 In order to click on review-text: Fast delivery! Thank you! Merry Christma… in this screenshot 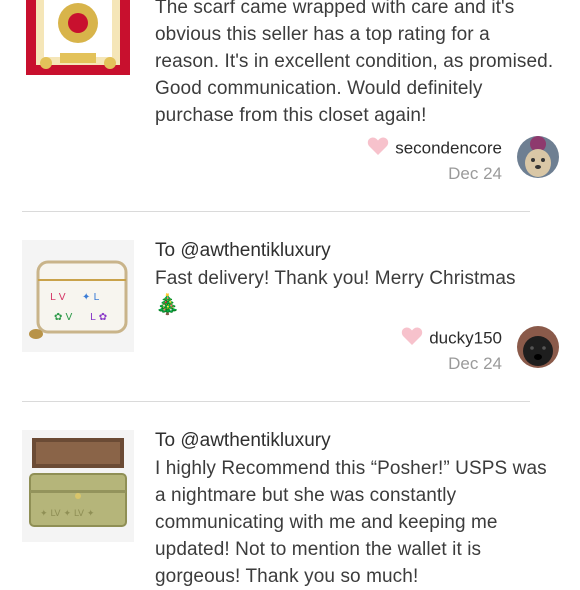, I will do `click(335, 278)`.